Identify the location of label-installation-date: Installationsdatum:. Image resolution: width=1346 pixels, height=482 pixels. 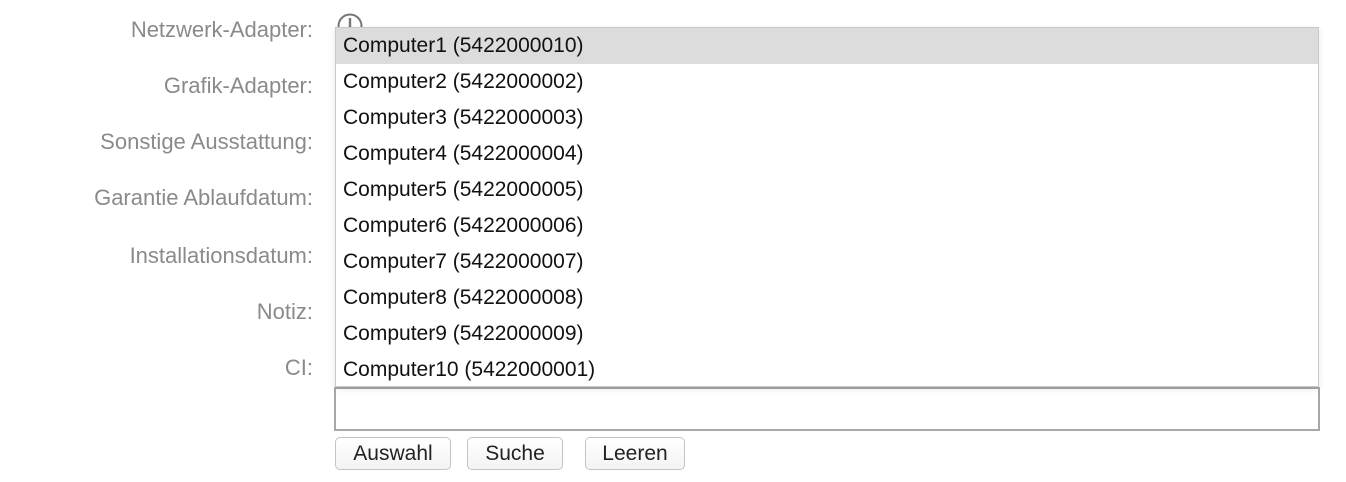
(221, 255).